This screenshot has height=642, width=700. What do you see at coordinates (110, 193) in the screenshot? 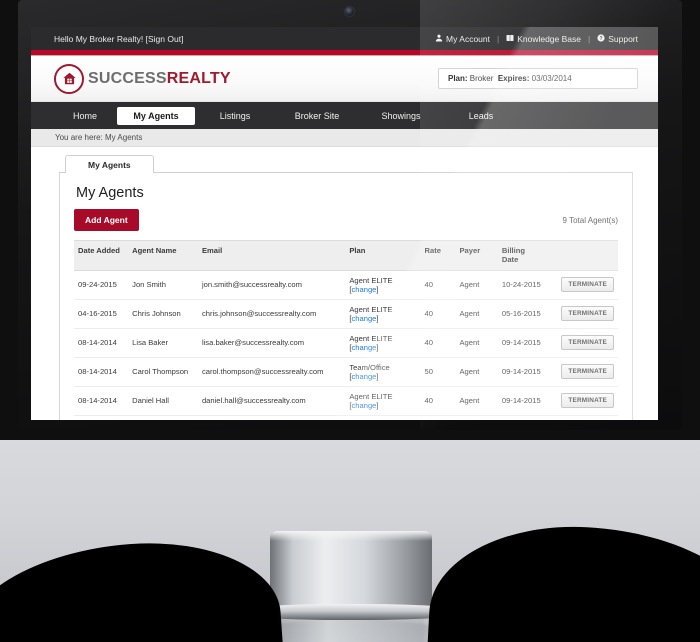
I see `page-title: My Agents` at bounding box center [110, 193].